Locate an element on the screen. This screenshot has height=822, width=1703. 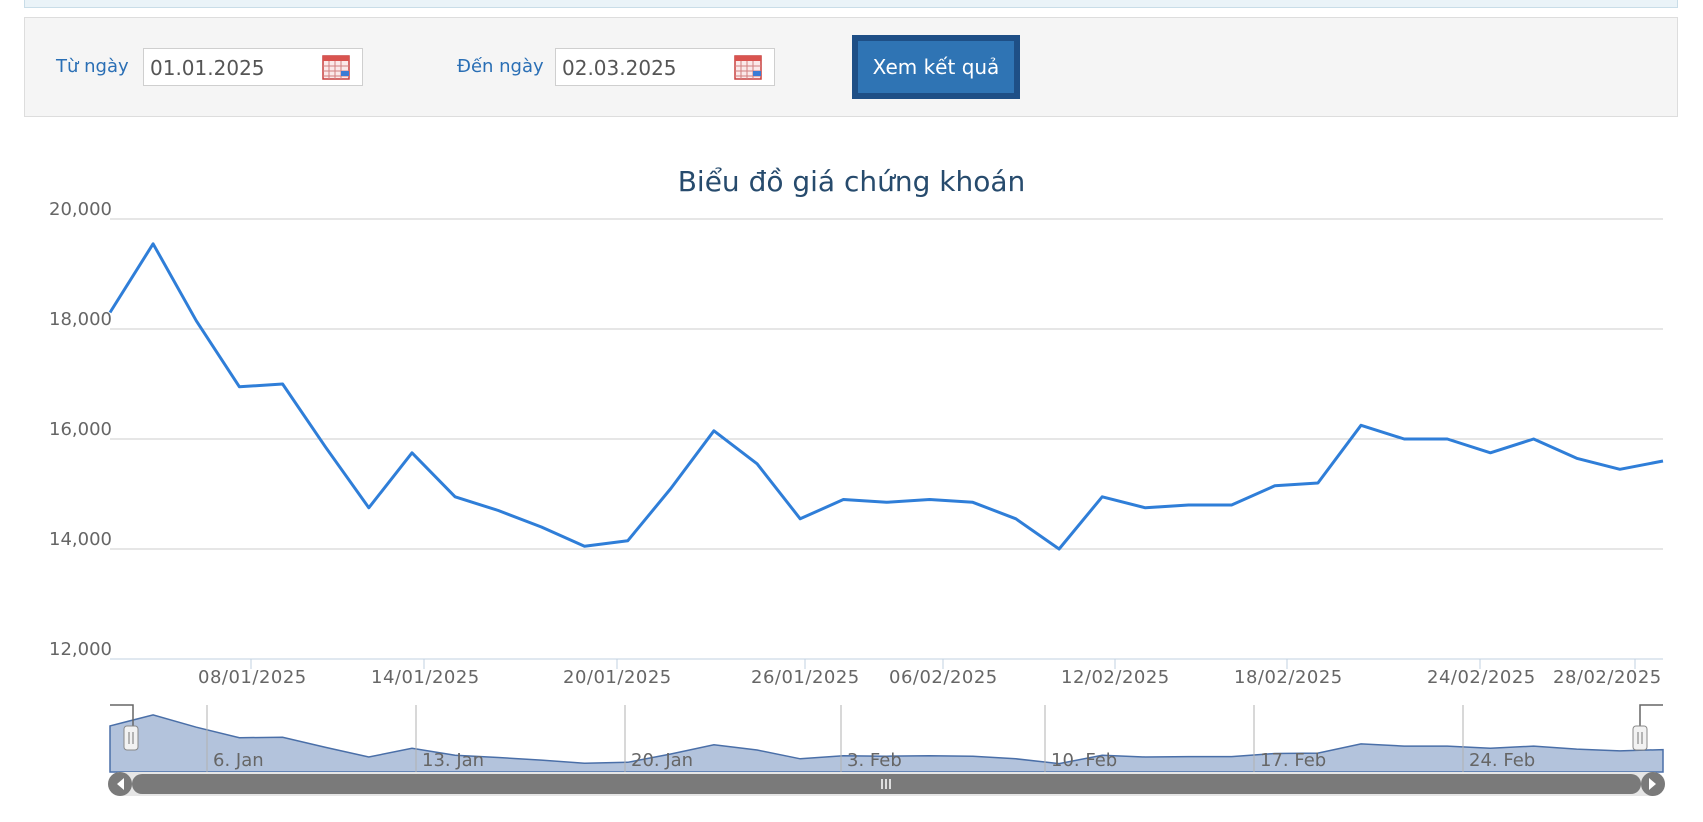
navigator-tick-label: 3. Feb is located at coordinates (874, 760).